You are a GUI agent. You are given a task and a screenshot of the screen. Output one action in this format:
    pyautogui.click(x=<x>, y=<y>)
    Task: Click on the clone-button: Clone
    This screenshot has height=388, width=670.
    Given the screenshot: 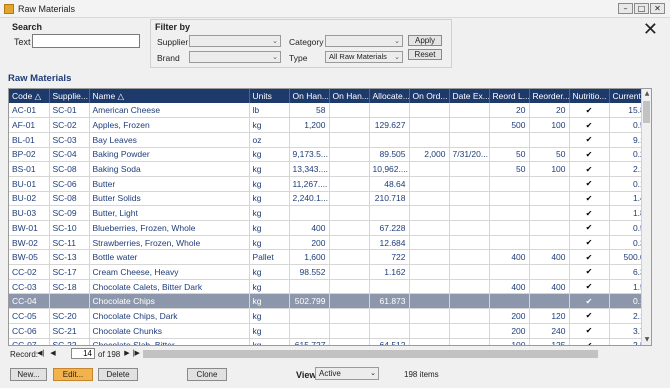 What is the action you would take?
    pyautogui.click(x=207, y=374)
    